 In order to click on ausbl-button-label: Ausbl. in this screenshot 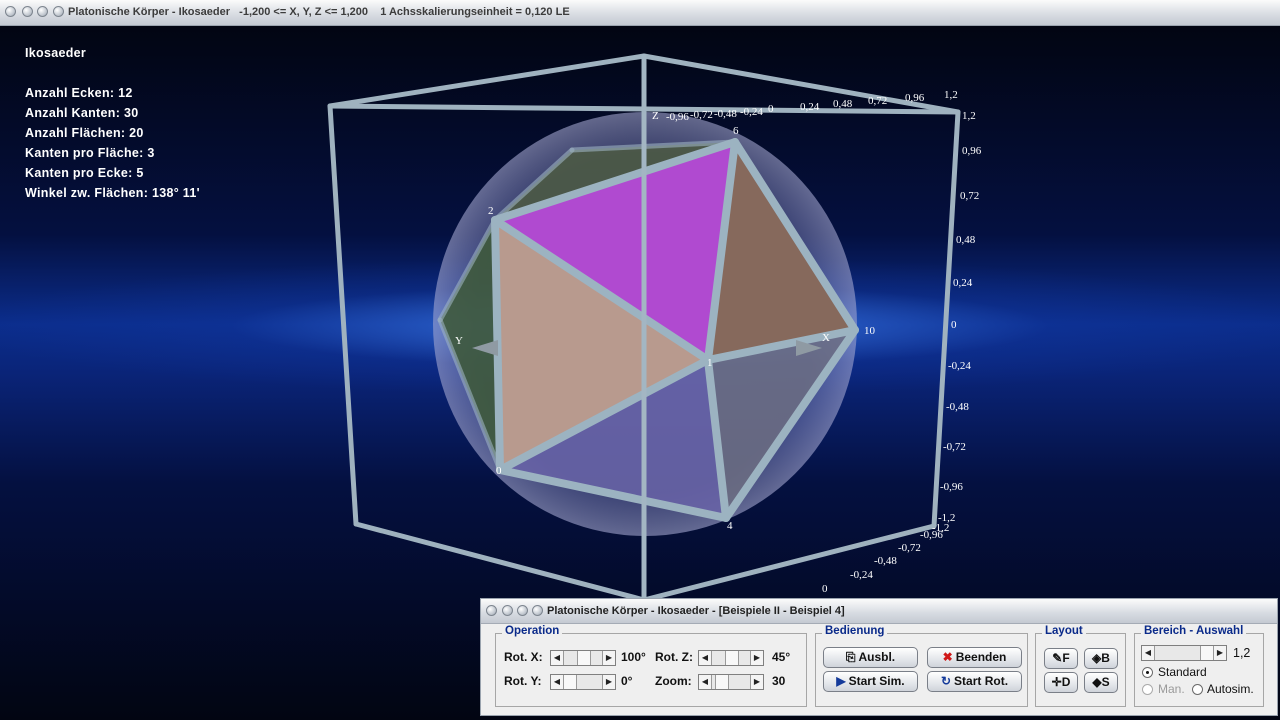, I will do `click(877, 657)`.